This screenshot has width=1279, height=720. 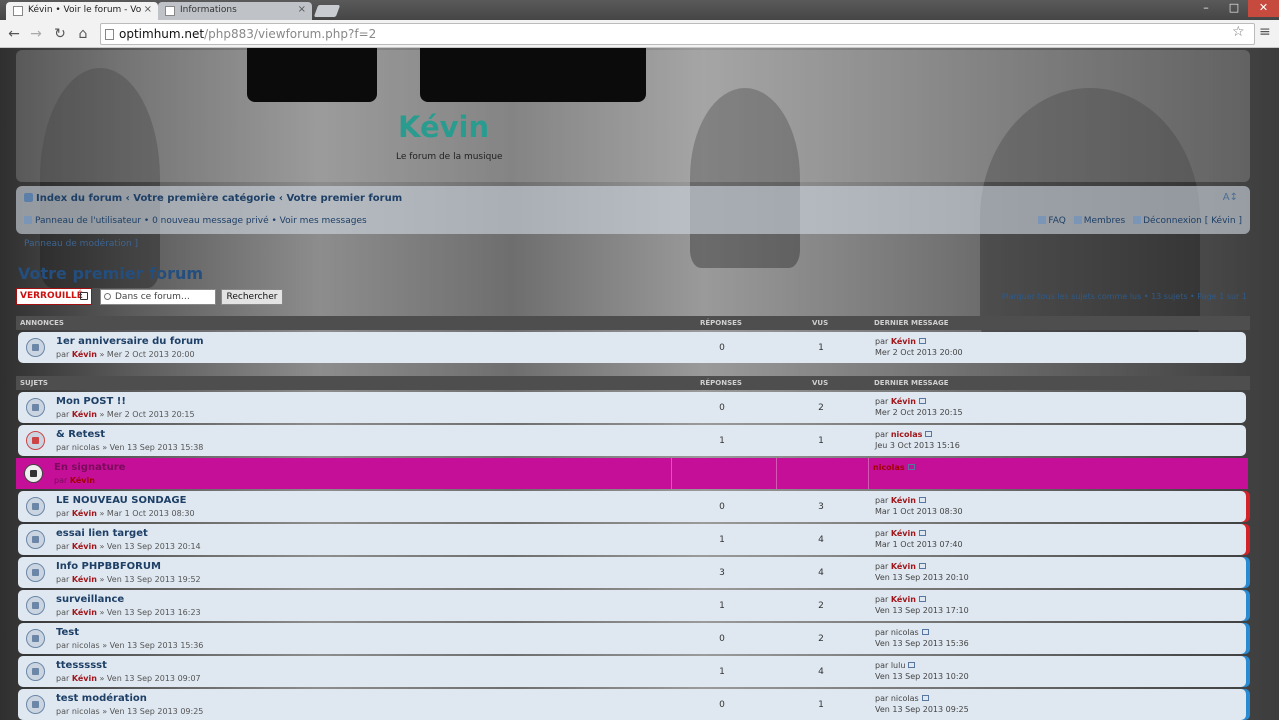 What do you see at coordinates (125, 513) in the screenshot?
I see `topic-byline: par Kévin » Mar 1 Oct 2013 08:30` at bounding box center [125, 513].